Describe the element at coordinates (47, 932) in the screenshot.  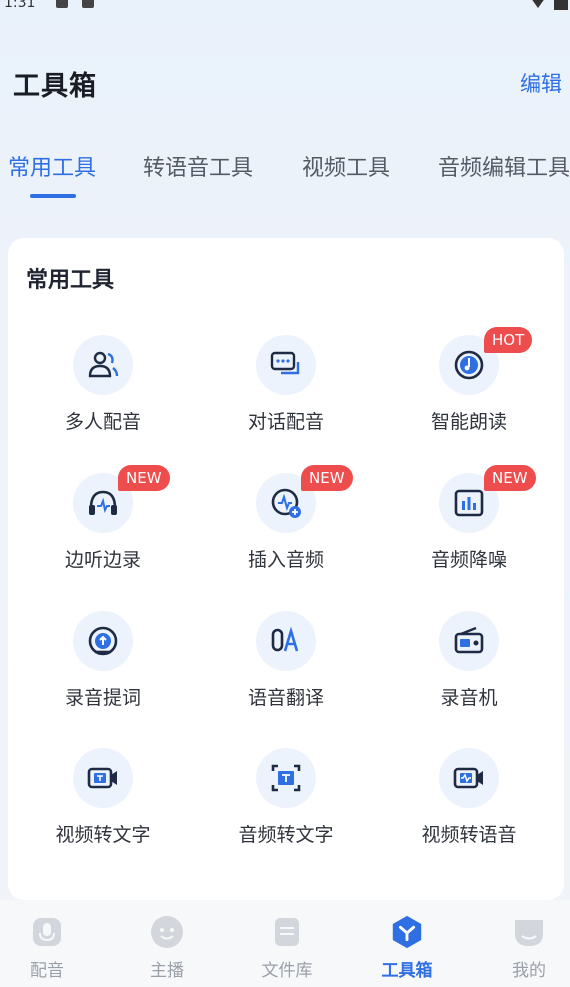
I see `mic-icon` at that location.